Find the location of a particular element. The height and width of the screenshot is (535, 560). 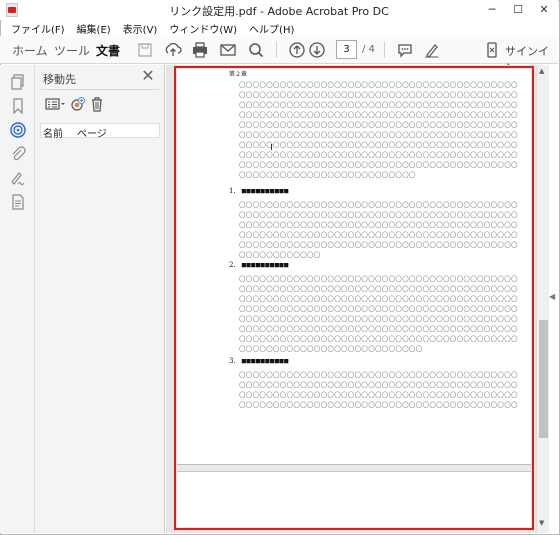

panel-toolbar is located at coordinates (102, 105).